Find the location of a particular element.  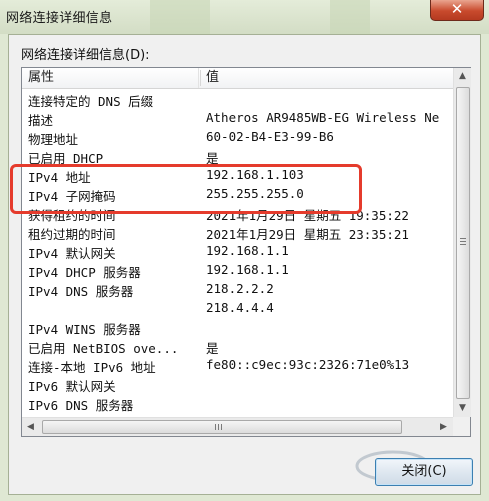

value-cell: 60-02-B4-E3-99-B6 is located at coordinates (270, 136).